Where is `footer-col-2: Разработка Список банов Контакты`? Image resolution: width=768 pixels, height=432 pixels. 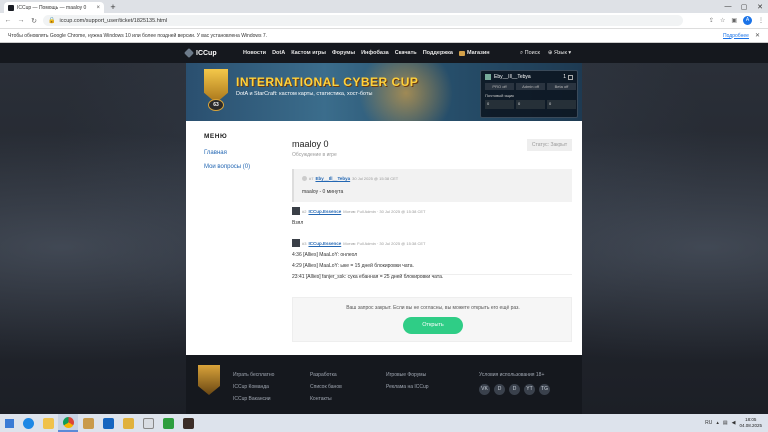
footer-col-2: Разработка Список банов Контакты is located at coordinates (326, 390).